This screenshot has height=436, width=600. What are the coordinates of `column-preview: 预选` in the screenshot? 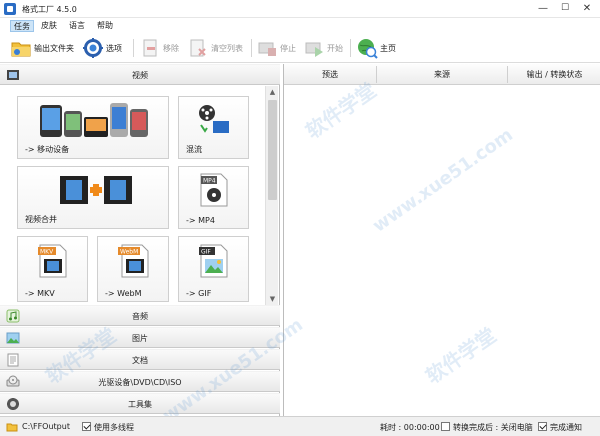 It's located at (330, 74).